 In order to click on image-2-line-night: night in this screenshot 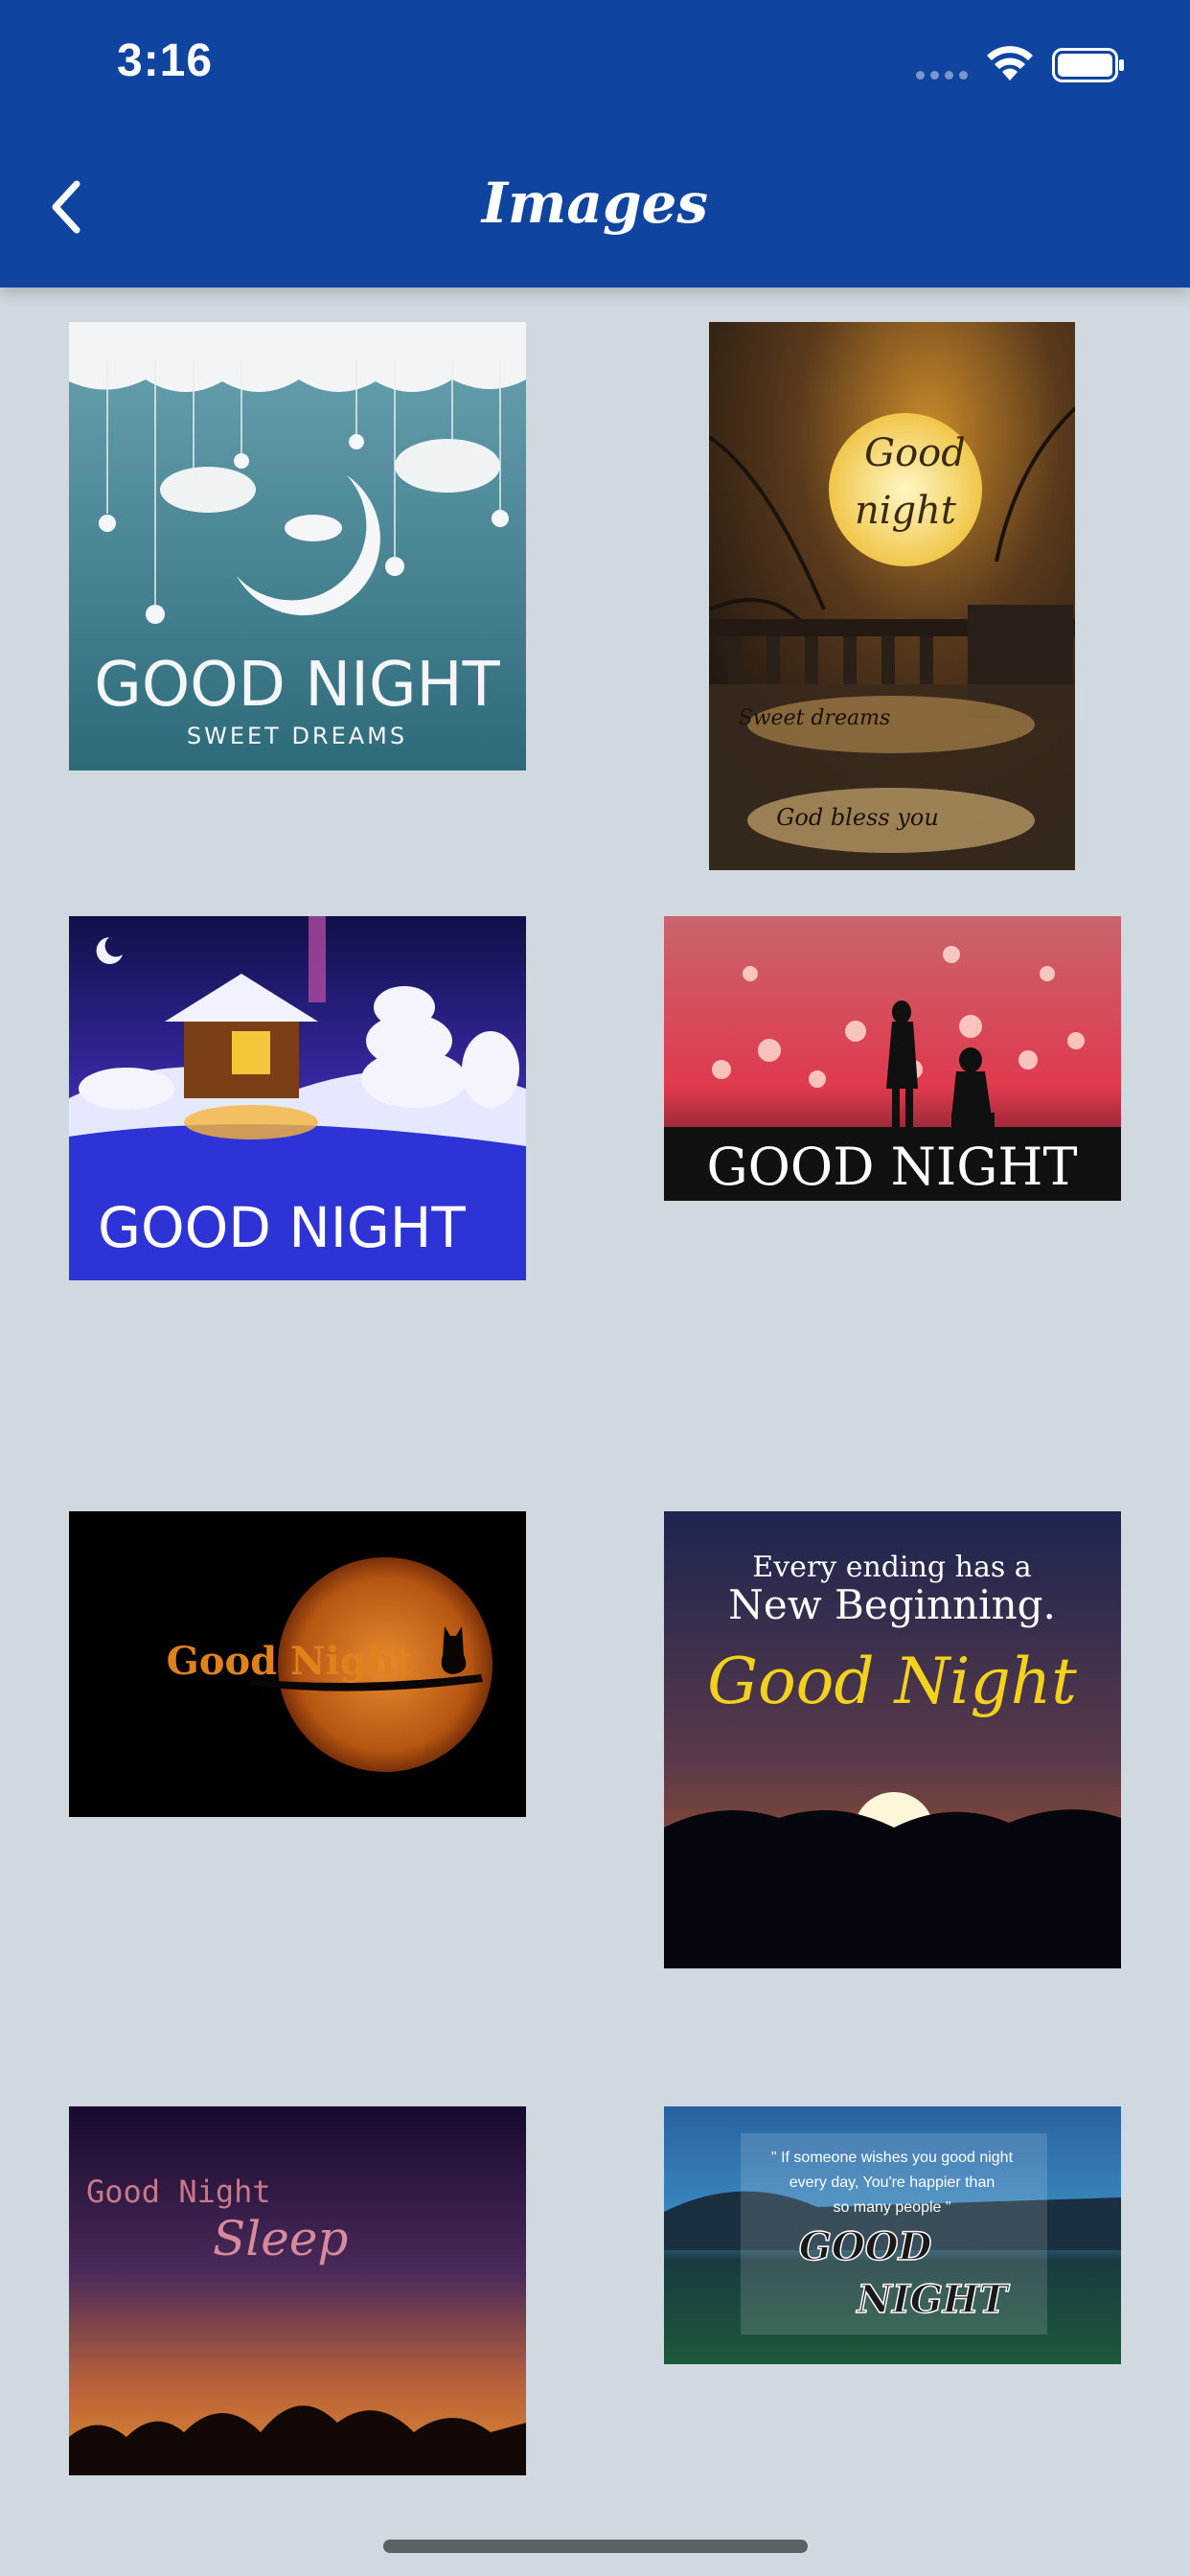, I will do `click(906, 511)`.